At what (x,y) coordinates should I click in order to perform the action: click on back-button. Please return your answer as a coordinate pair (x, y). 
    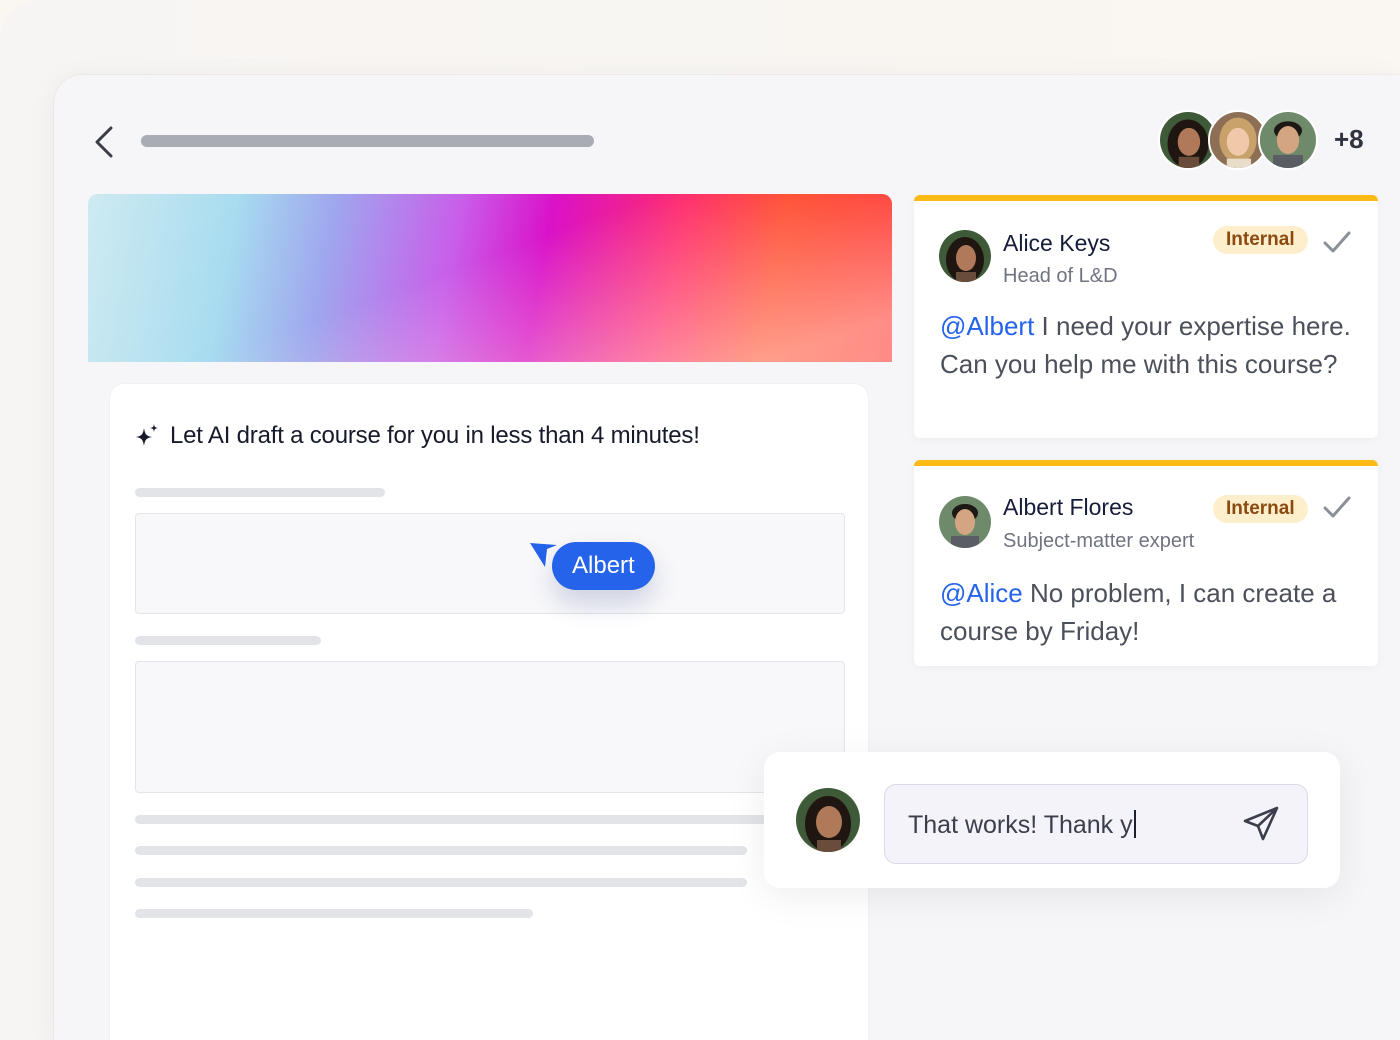
    Looking at the image, I should click on (104, 142).